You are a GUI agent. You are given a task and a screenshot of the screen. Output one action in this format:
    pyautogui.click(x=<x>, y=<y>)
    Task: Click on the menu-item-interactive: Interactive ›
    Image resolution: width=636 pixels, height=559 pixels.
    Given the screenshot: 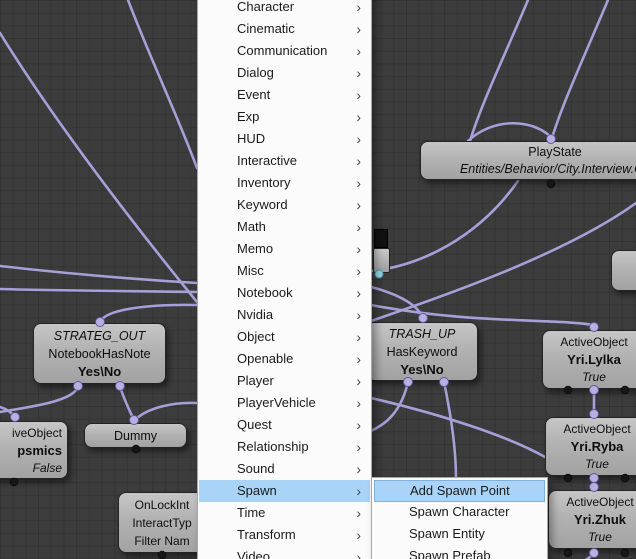 What is the action you would take?
    pyautogui.click(x=284, y=161)
    